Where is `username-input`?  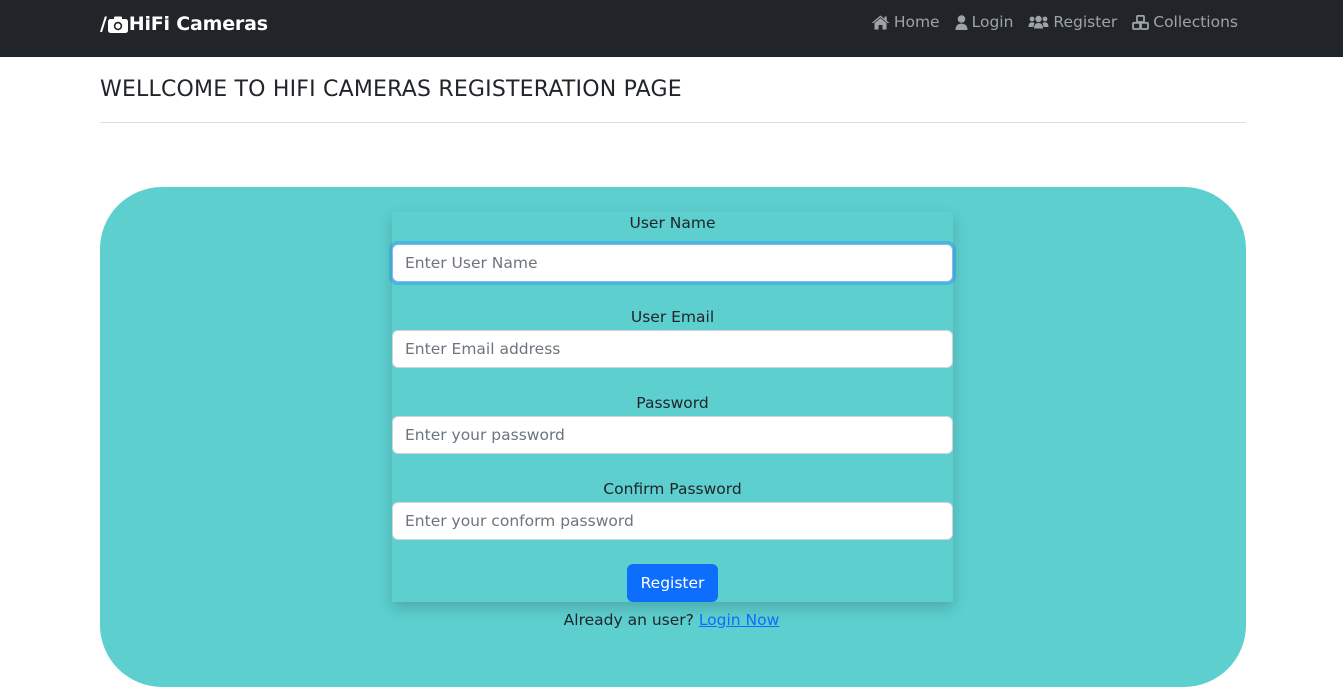 username-input is located at coordinates (672, 263).